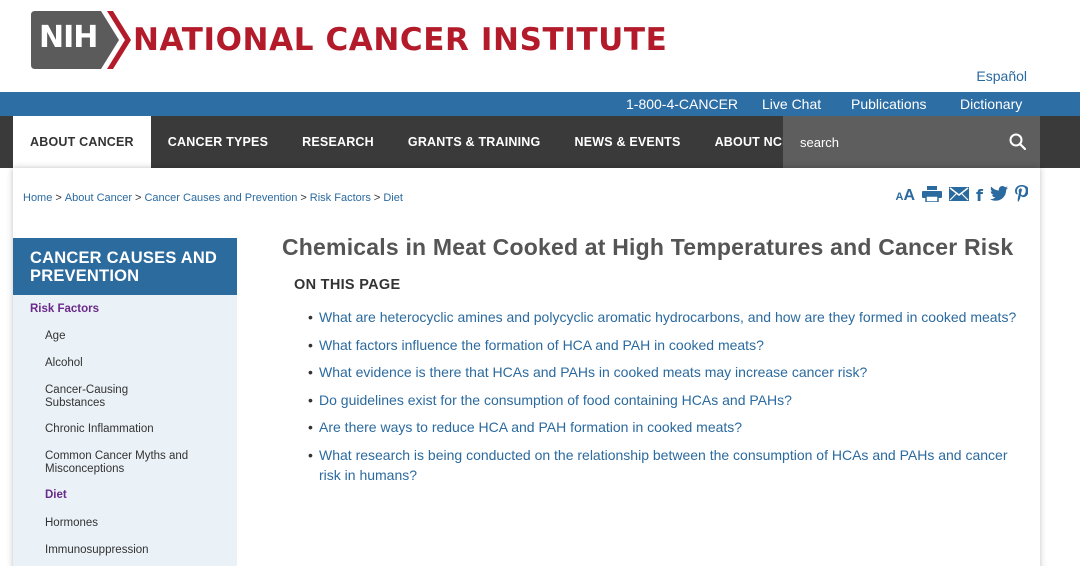 The image size is (1080, 566). Describe the element at coordinates (791, 104) in the screenshot. I see `live-chat-link: Live Chat` at that location.